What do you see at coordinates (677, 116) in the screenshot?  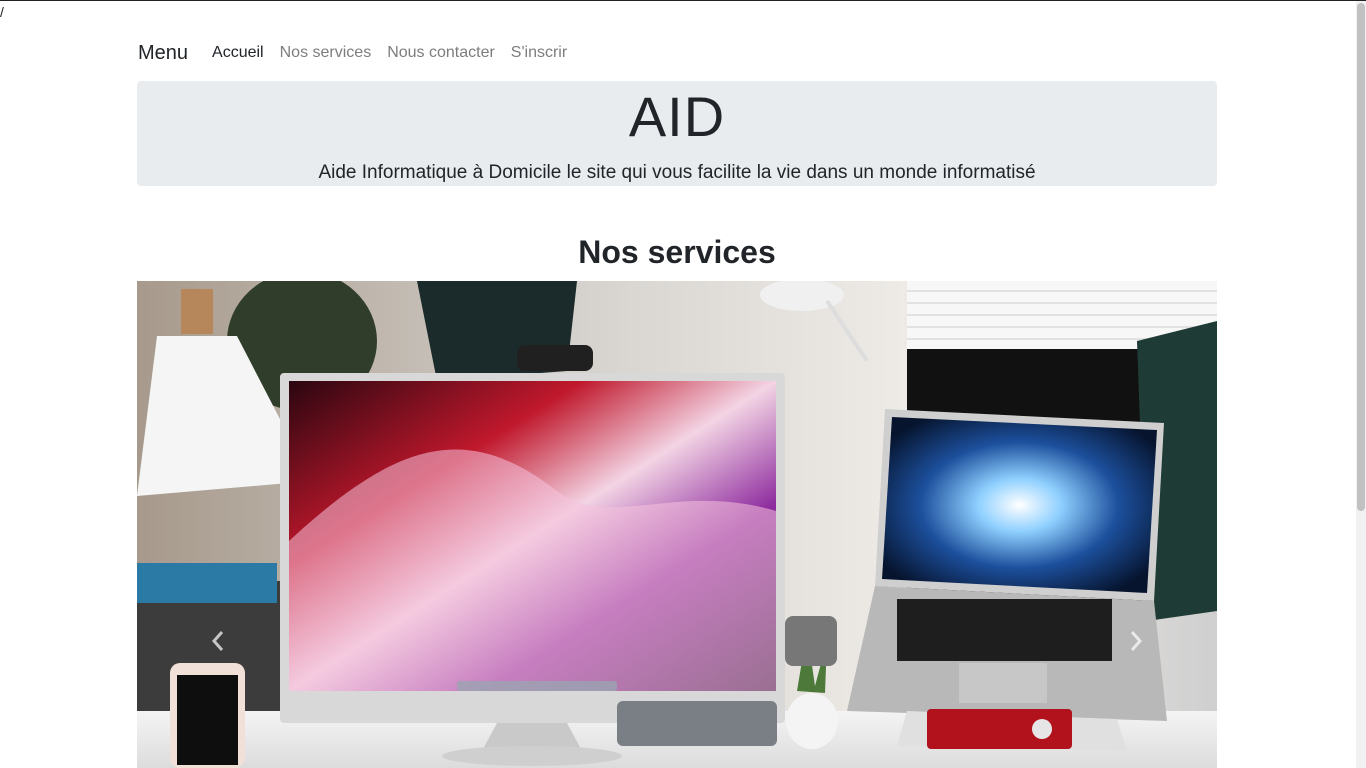 I see `hero-title: AID` at bounding box center [677, 116].